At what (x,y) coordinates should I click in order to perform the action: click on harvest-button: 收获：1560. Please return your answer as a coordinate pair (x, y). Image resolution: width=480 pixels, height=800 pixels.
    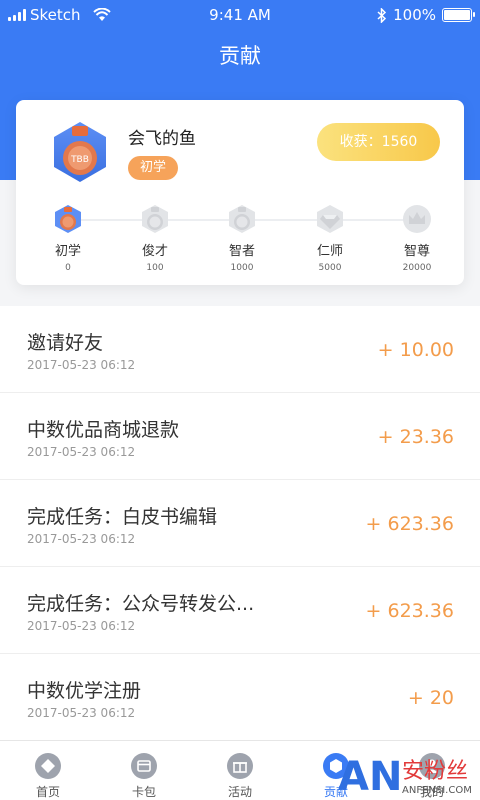
    Looking at the image, I should click on (378, 142).